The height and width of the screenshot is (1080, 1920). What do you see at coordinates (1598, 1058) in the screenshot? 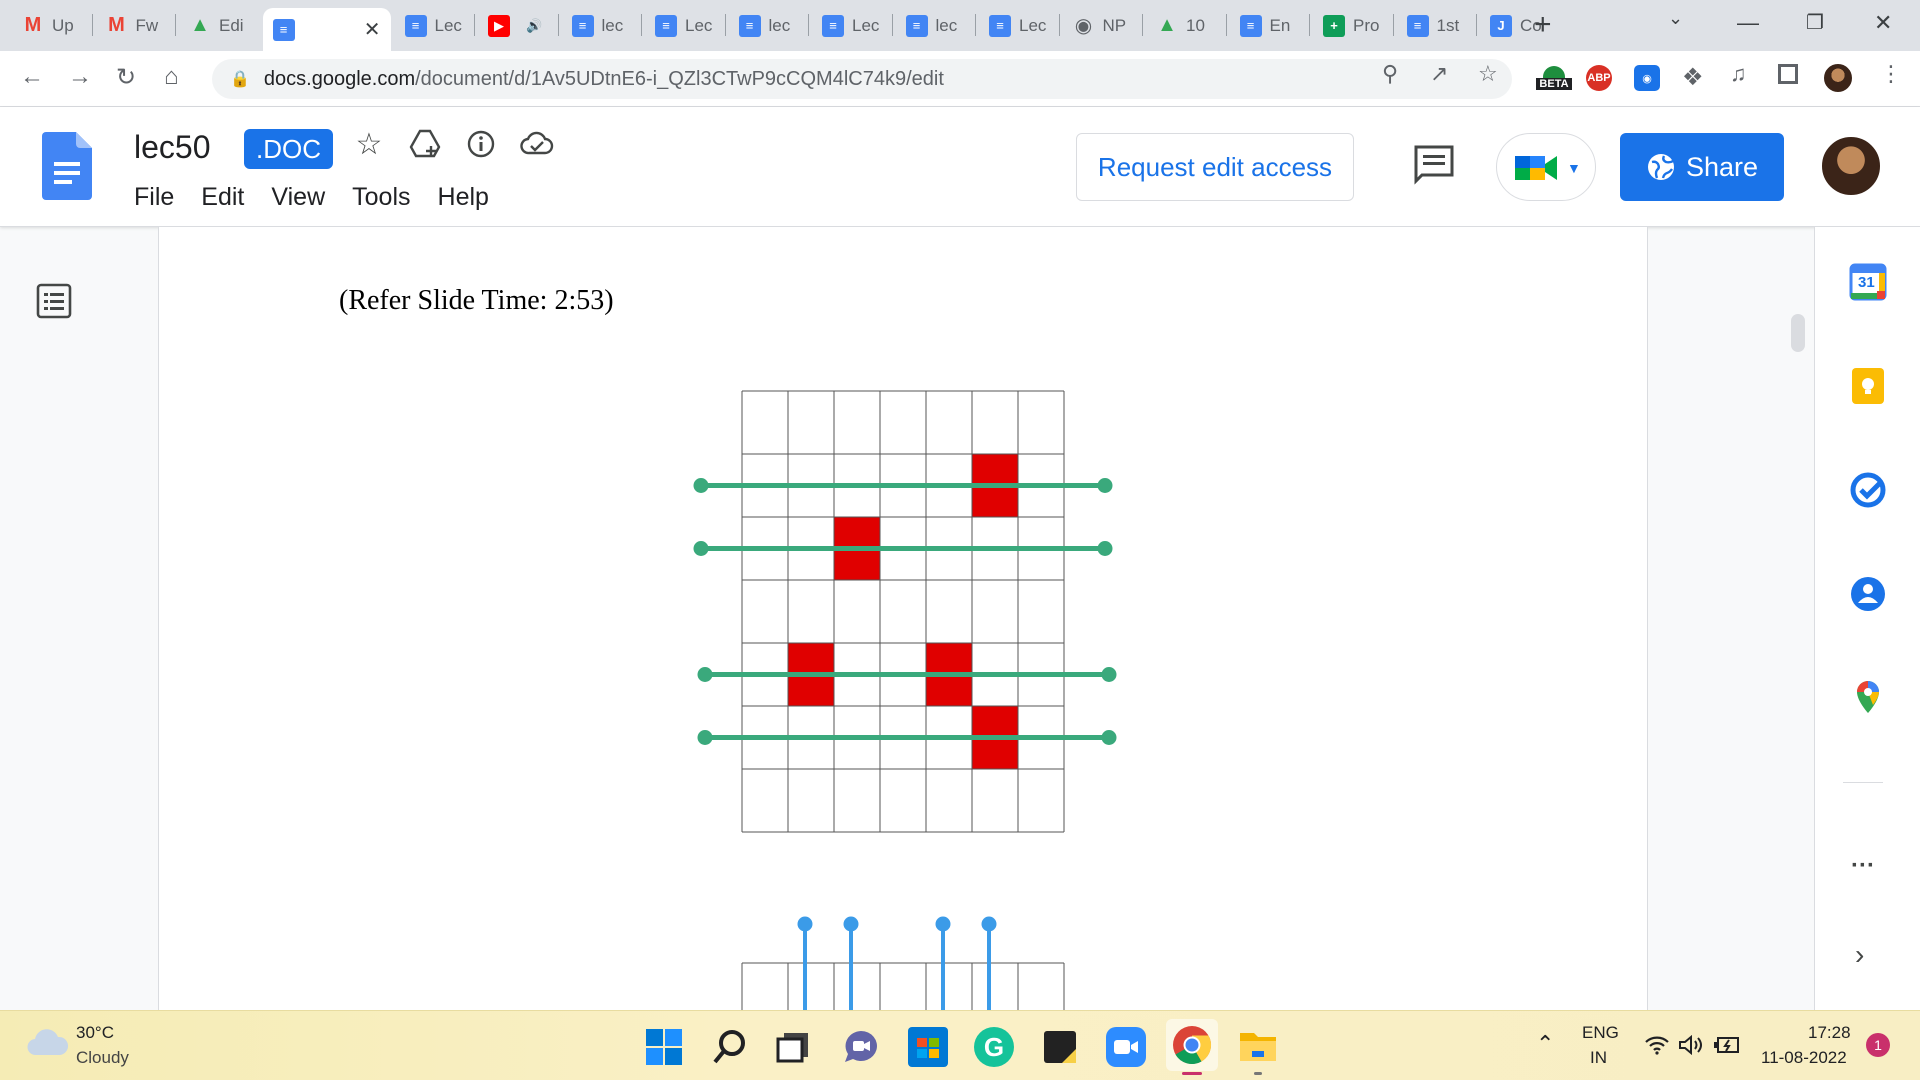
I see `language-region: IN` at bounding box center [1598, 1058].